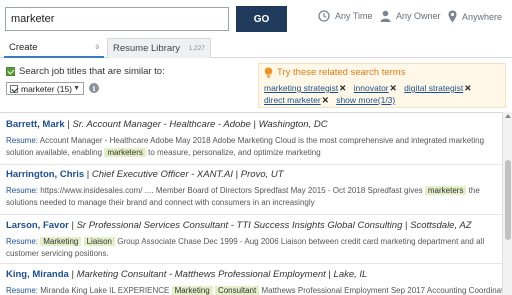 The image size is (512, 295). I want to click on time-filter: Any Time, so click(345, 16).